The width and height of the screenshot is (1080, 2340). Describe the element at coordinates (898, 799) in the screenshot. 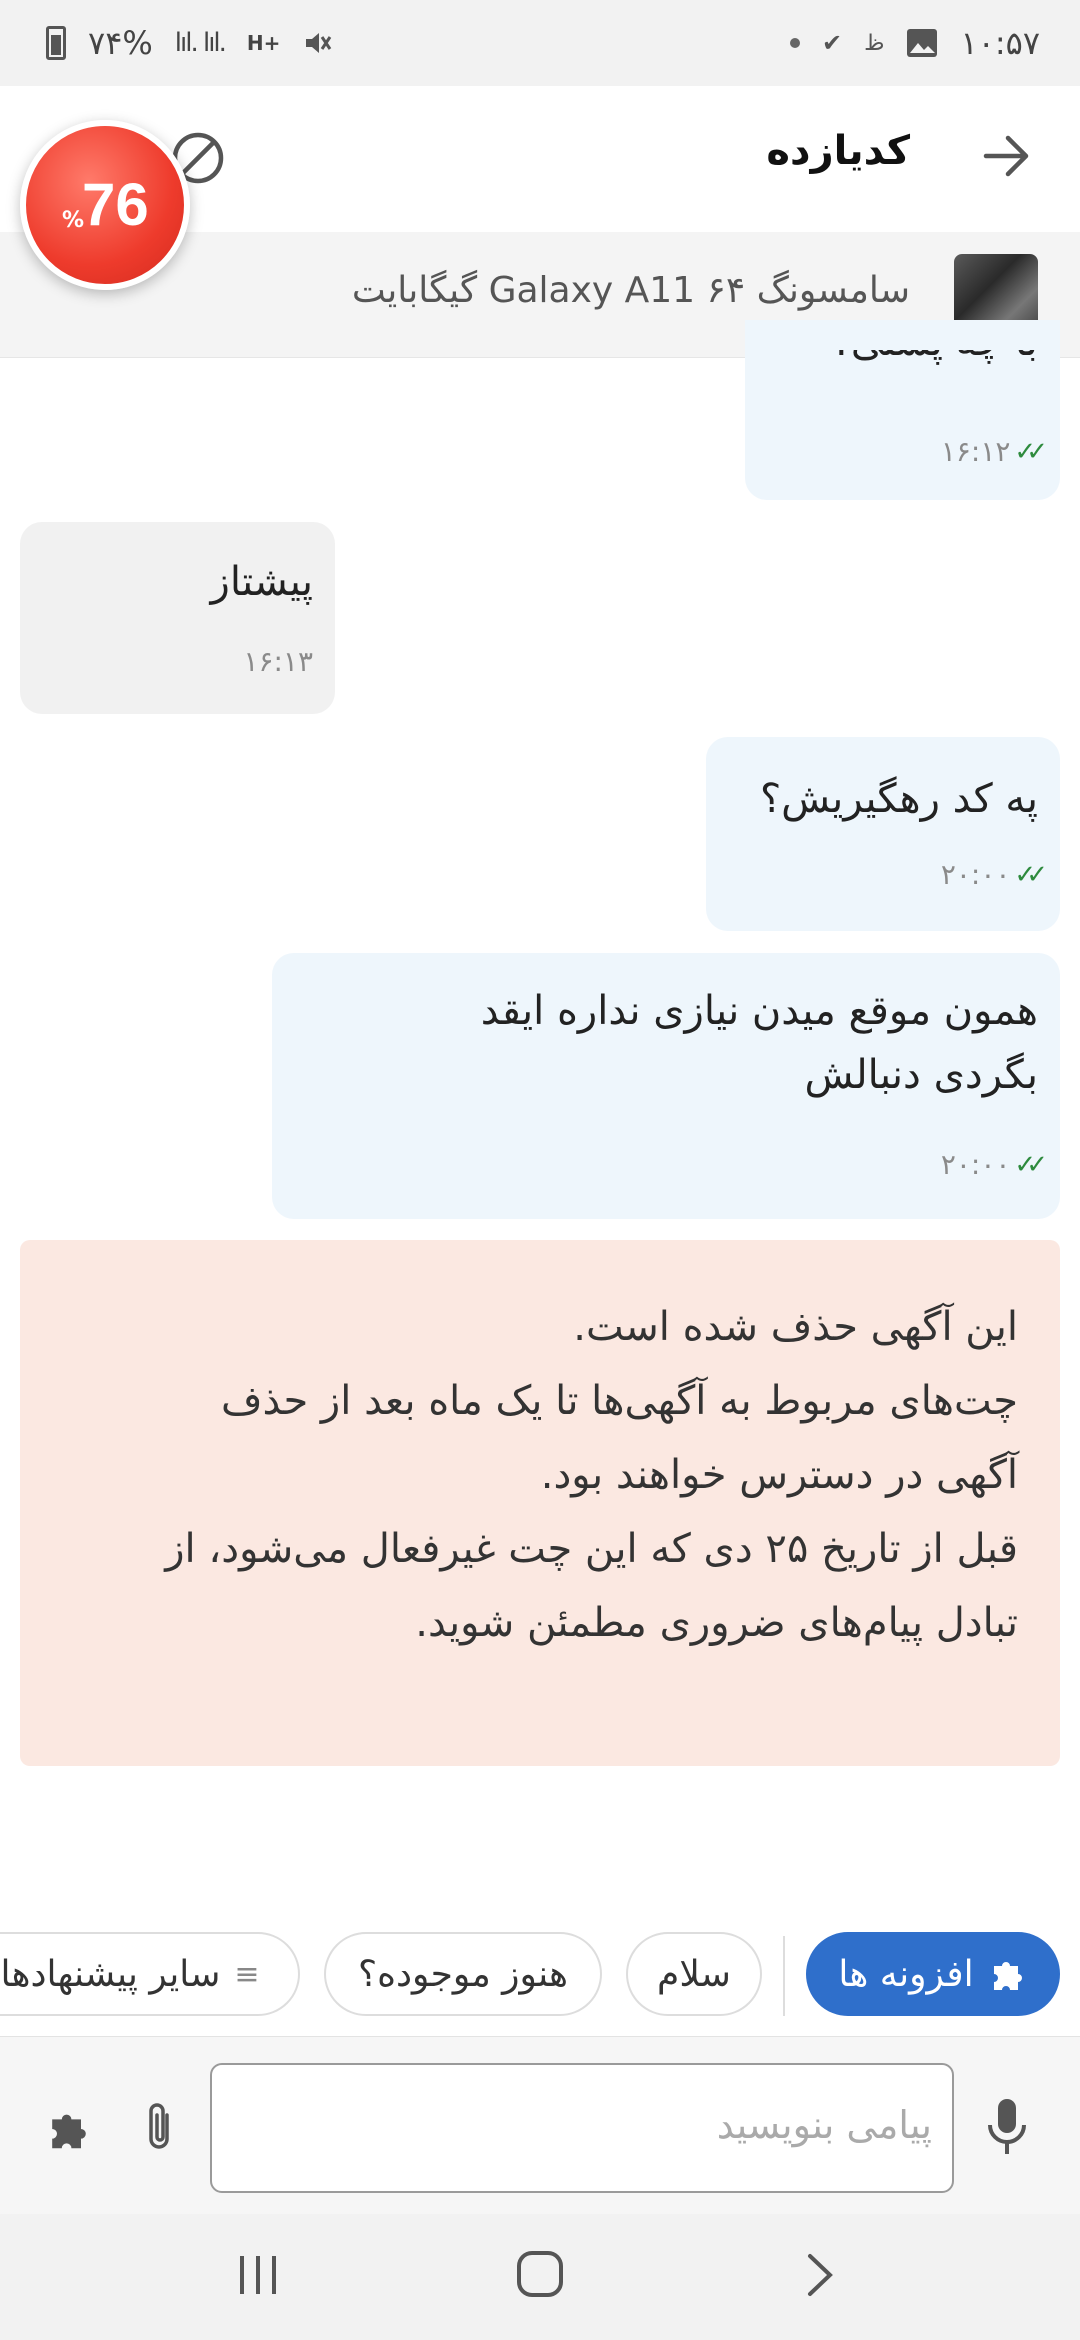

I see `message-text: په کد رهگیریش؟` at that location.